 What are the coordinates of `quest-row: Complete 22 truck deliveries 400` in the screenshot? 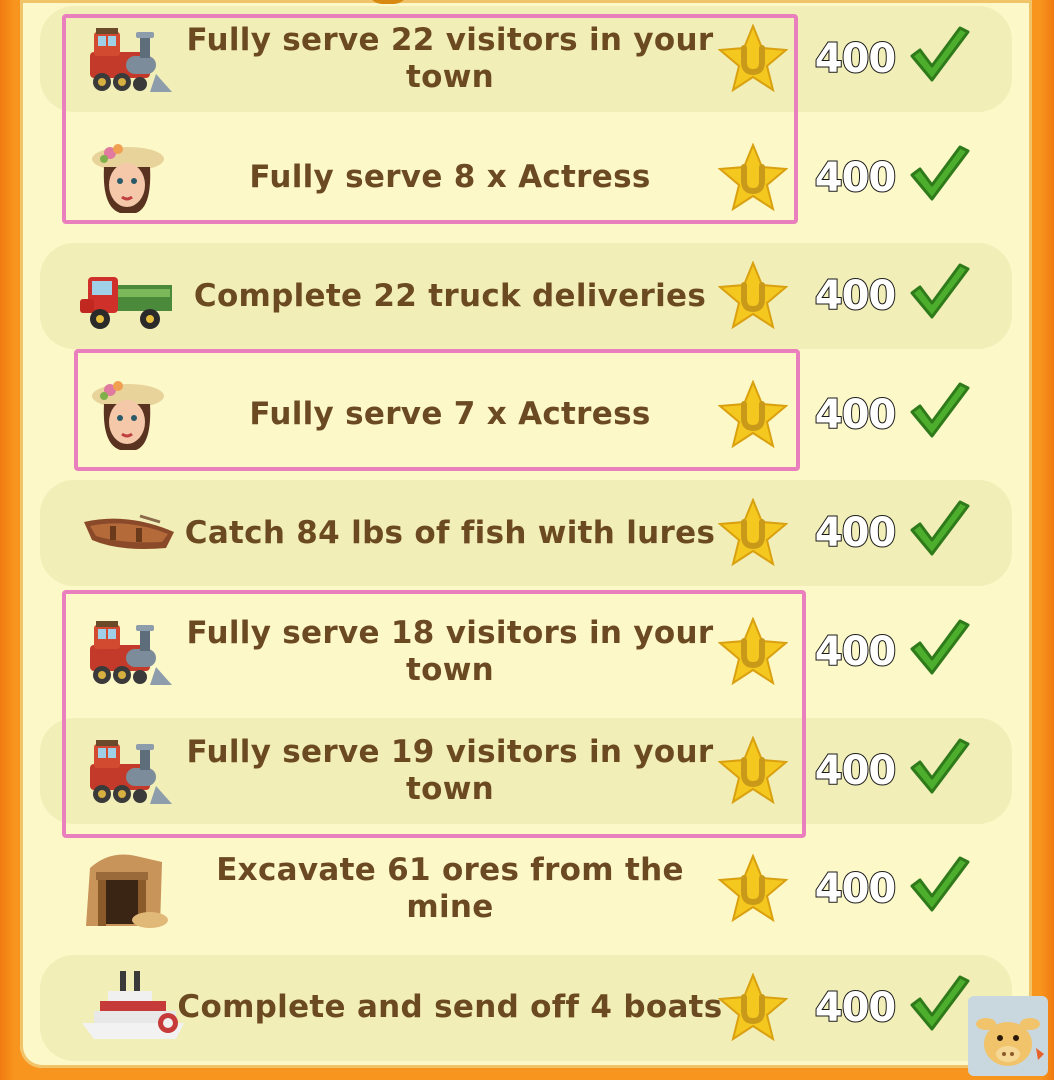 It's located at (526, 296).